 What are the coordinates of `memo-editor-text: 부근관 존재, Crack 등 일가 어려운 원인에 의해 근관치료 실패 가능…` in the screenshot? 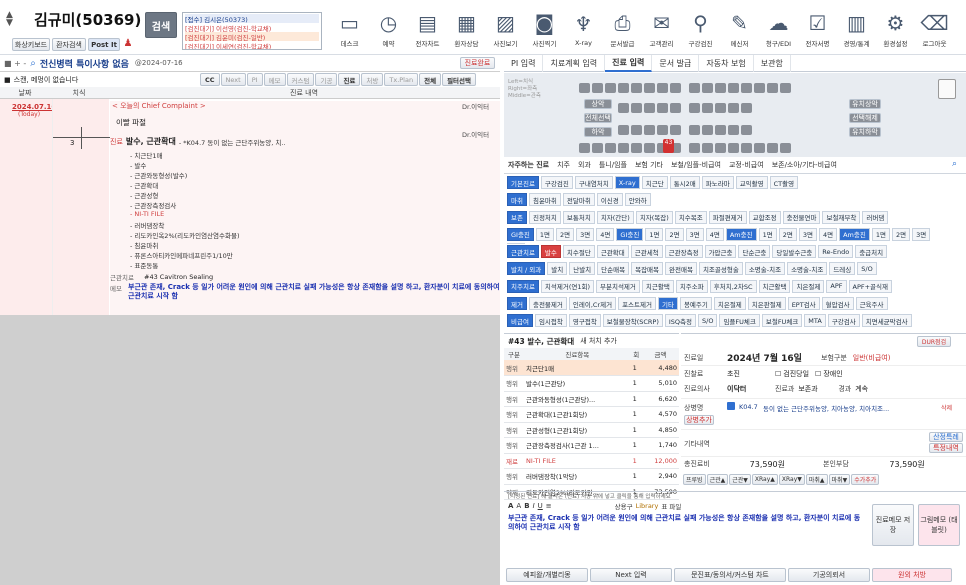 It's located at (685, 523).